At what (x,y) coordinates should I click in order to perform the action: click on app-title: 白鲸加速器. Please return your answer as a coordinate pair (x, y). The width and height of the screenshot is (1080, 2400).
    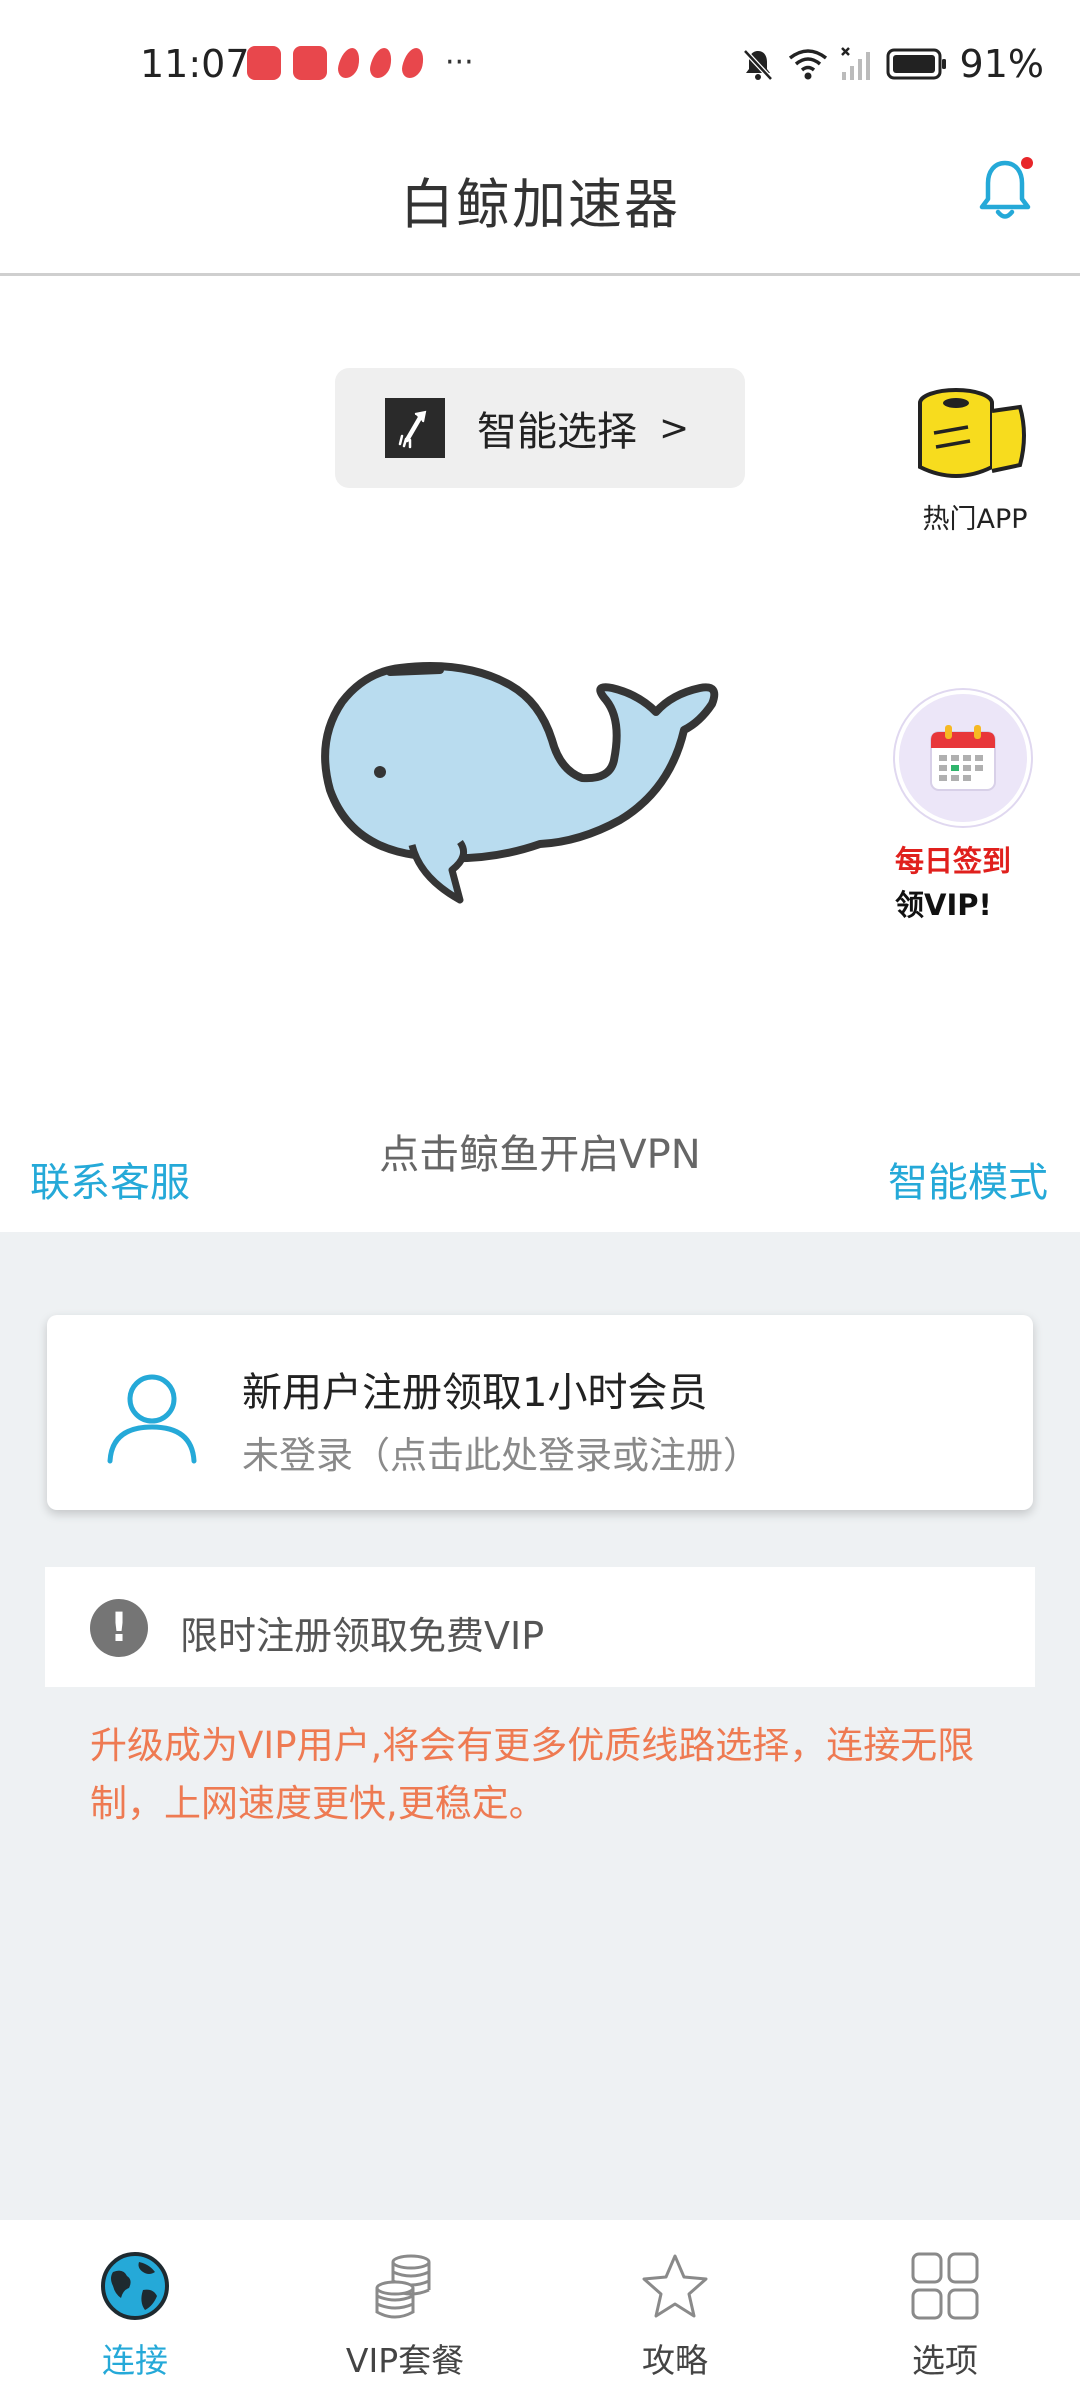
    Looking at the image, I should click on (540, 204).